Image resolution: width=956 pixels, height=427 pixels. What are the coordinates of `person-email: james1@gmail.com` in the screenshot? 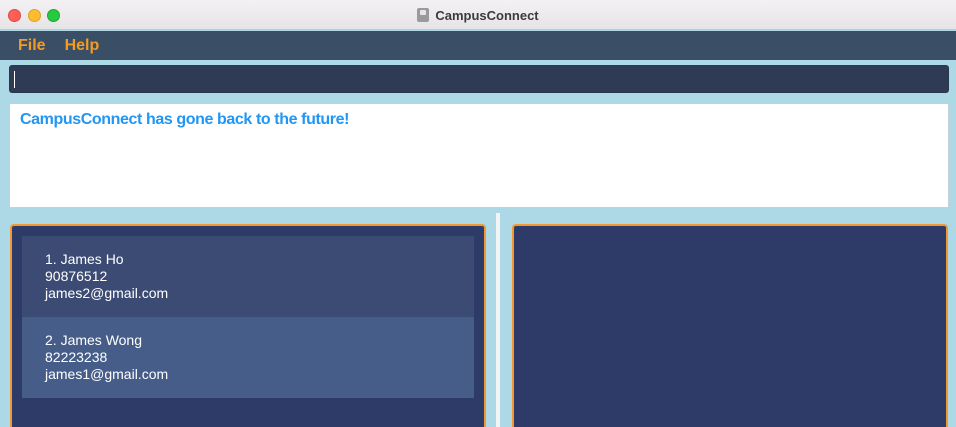 It's located at (107, 374).